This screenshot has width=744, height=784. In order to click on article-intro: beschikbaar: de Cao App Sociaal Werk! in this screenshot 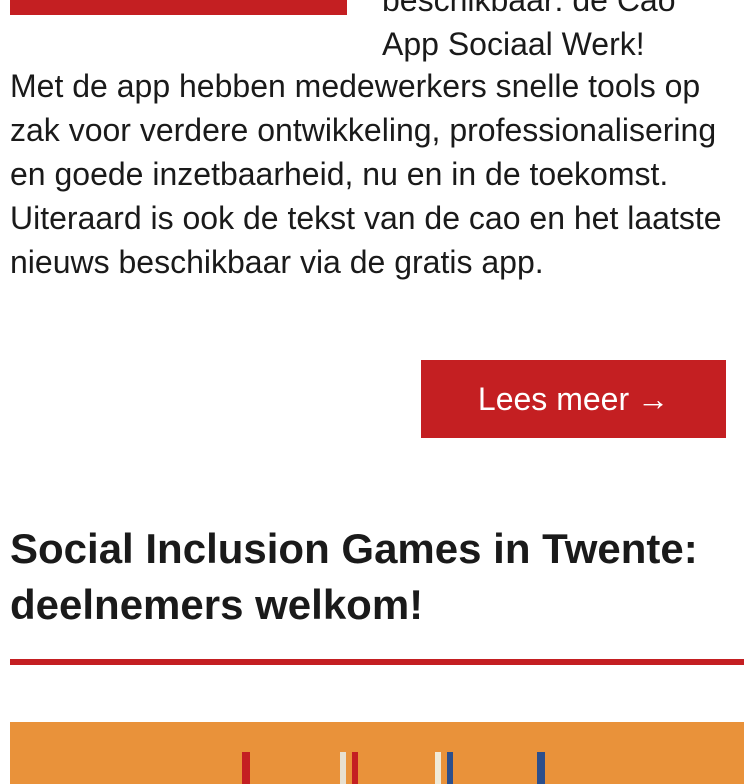, I will do `click(562, 33)`.